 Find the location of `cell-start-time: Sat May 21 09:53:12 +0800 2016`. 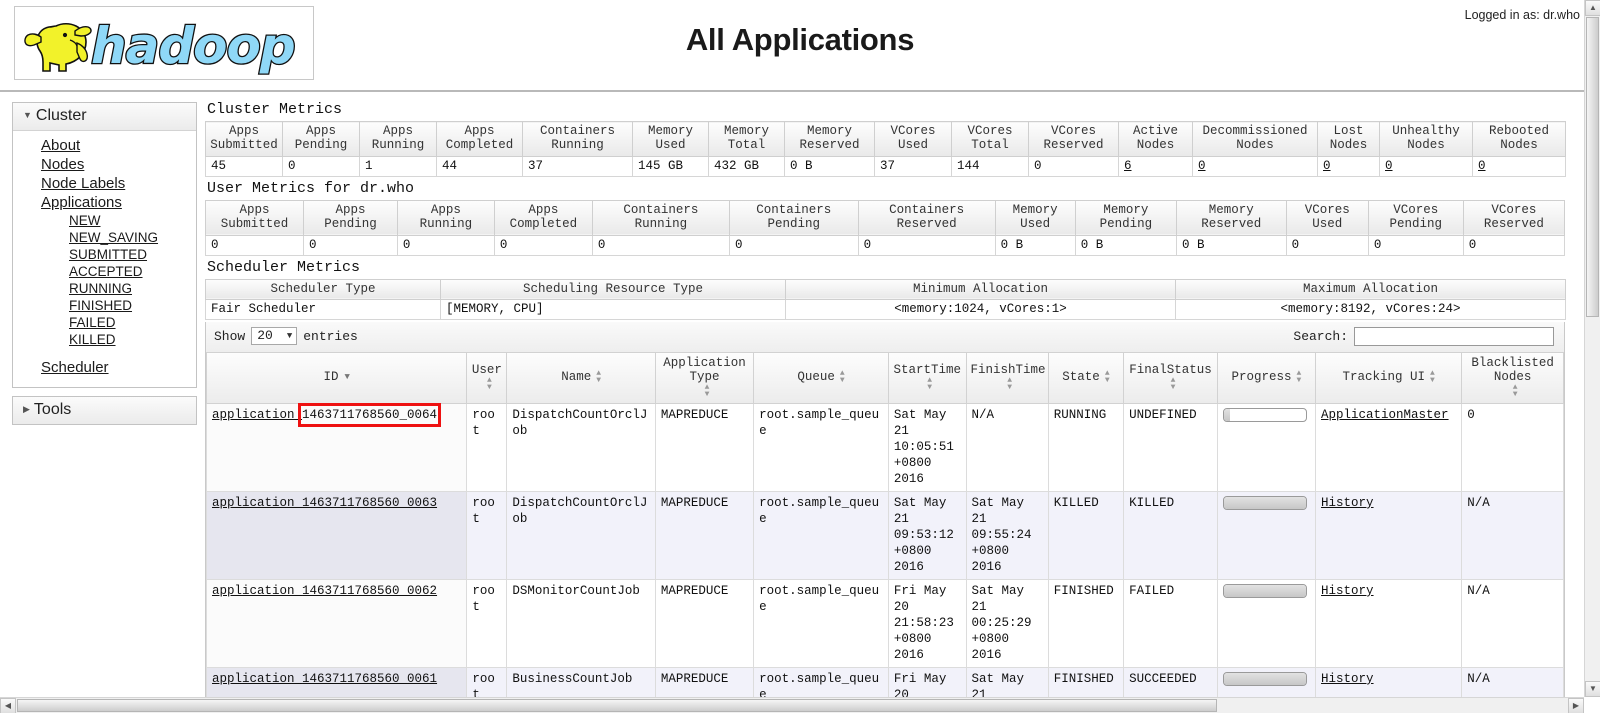

cell-start-time: Sat May 21 09:53:12 +0800 2016 is located at coordinates (927, 535).